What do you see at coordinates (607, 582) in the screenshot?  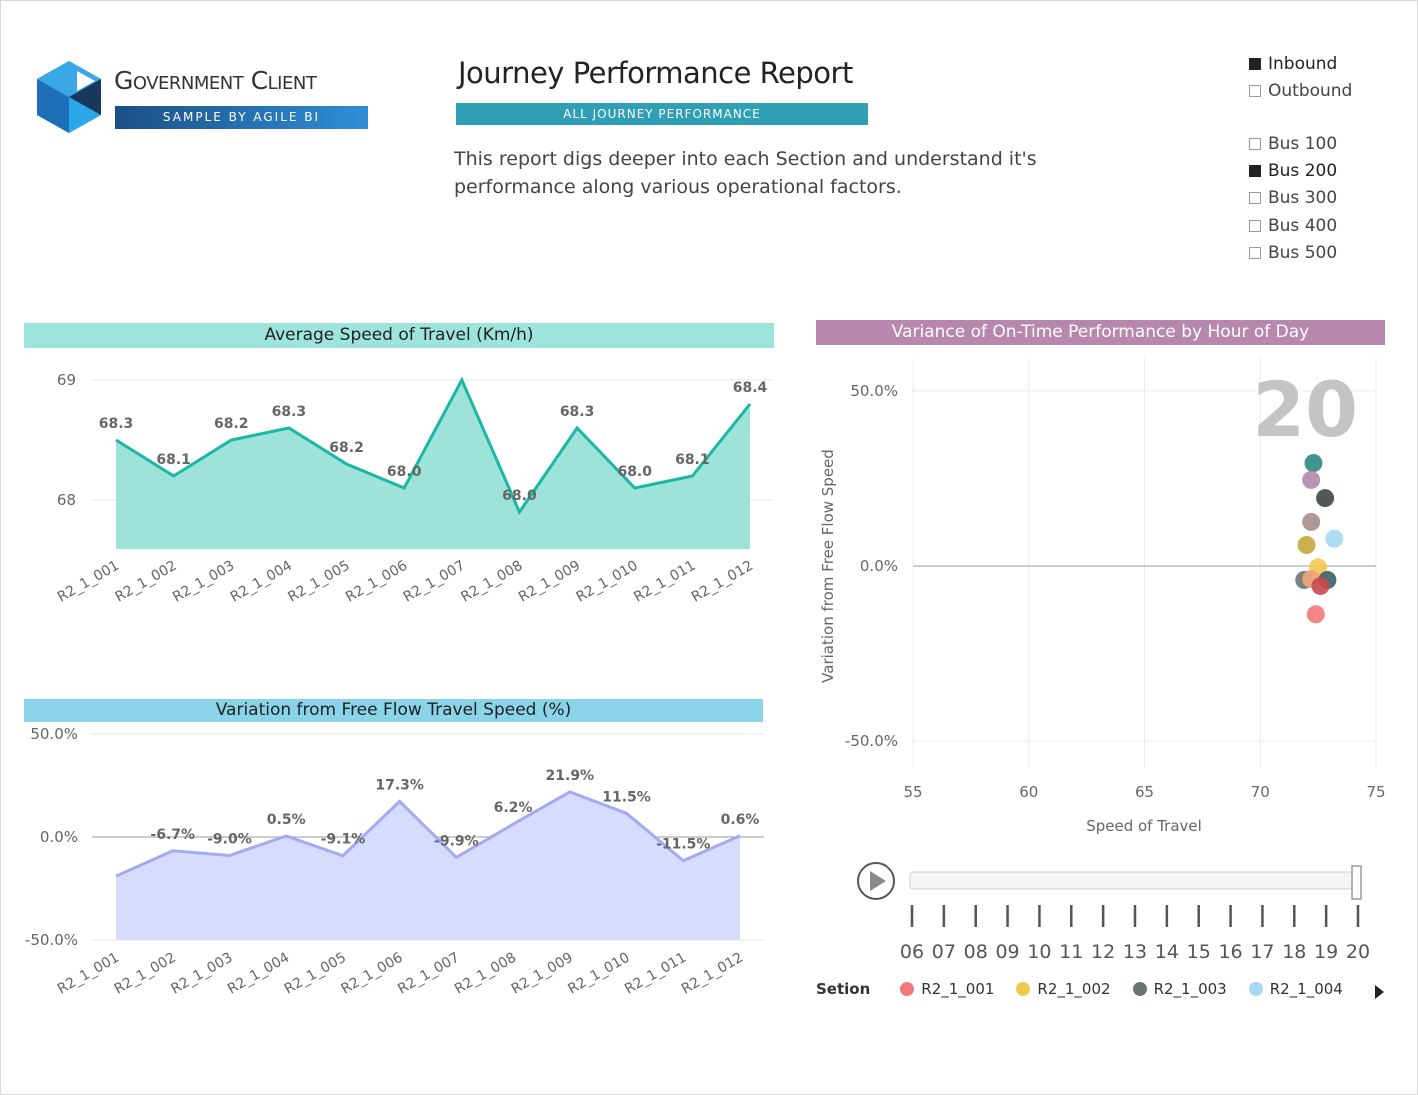 I see `x-tick-label: R2_1_010` at bounding box center [607, 582].